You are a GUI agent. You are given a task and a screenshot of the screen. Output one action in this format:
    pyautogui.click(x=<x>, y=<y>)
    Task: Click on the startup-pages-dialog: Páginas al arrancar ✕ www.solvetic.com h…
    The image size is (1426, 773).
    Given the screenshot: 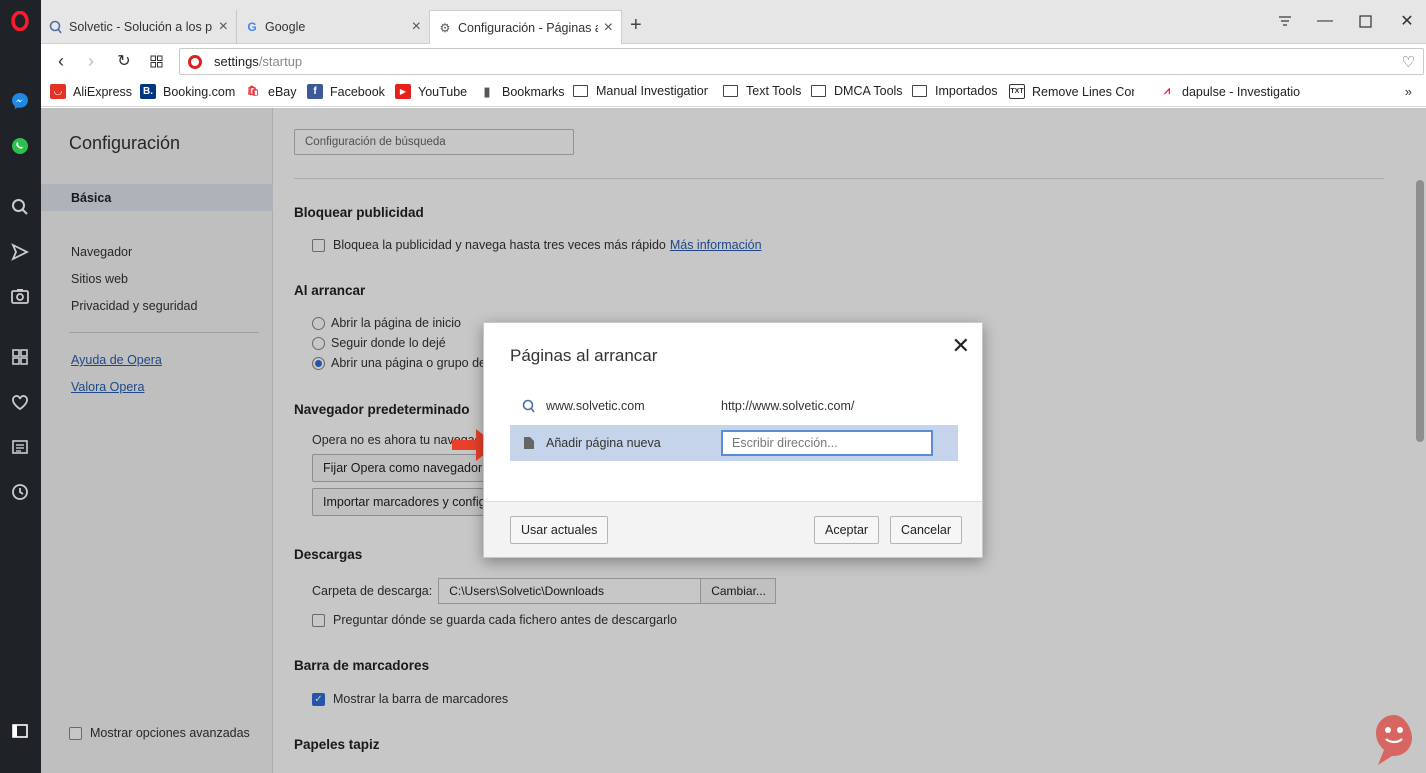 What is the action you would take?
    pyautogui.click(x=733, y=440)
    